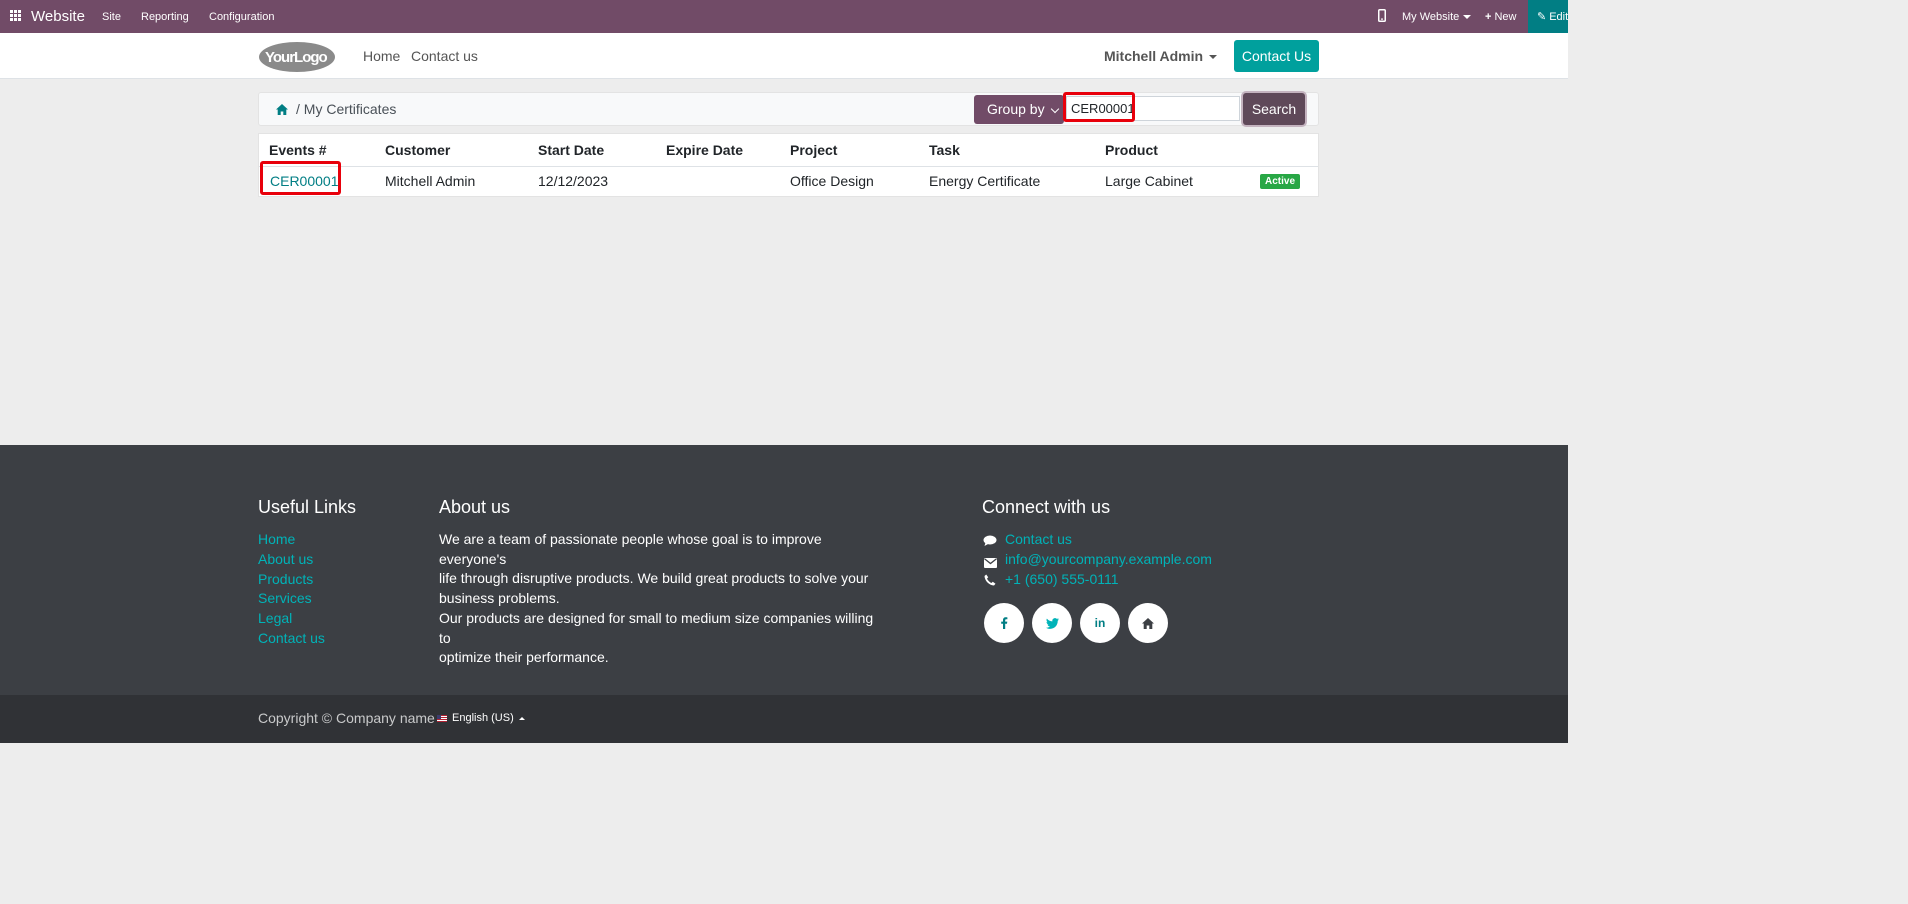 This screenshot has height=904, width=1908. What do you see at coordinates (165, 17) in the screenshot?
I see `menu-reporting: Reporting` at bounding box center [165, 17].